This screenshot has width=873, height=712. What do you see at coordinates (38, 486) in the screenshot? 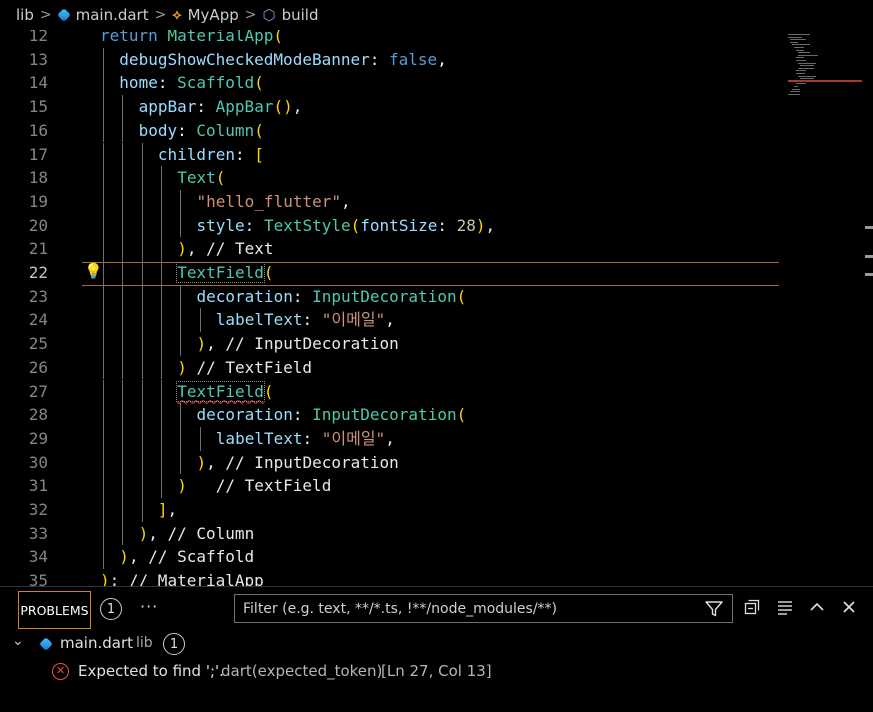
I see `line-number: 31` at bounding box center [38, 486].